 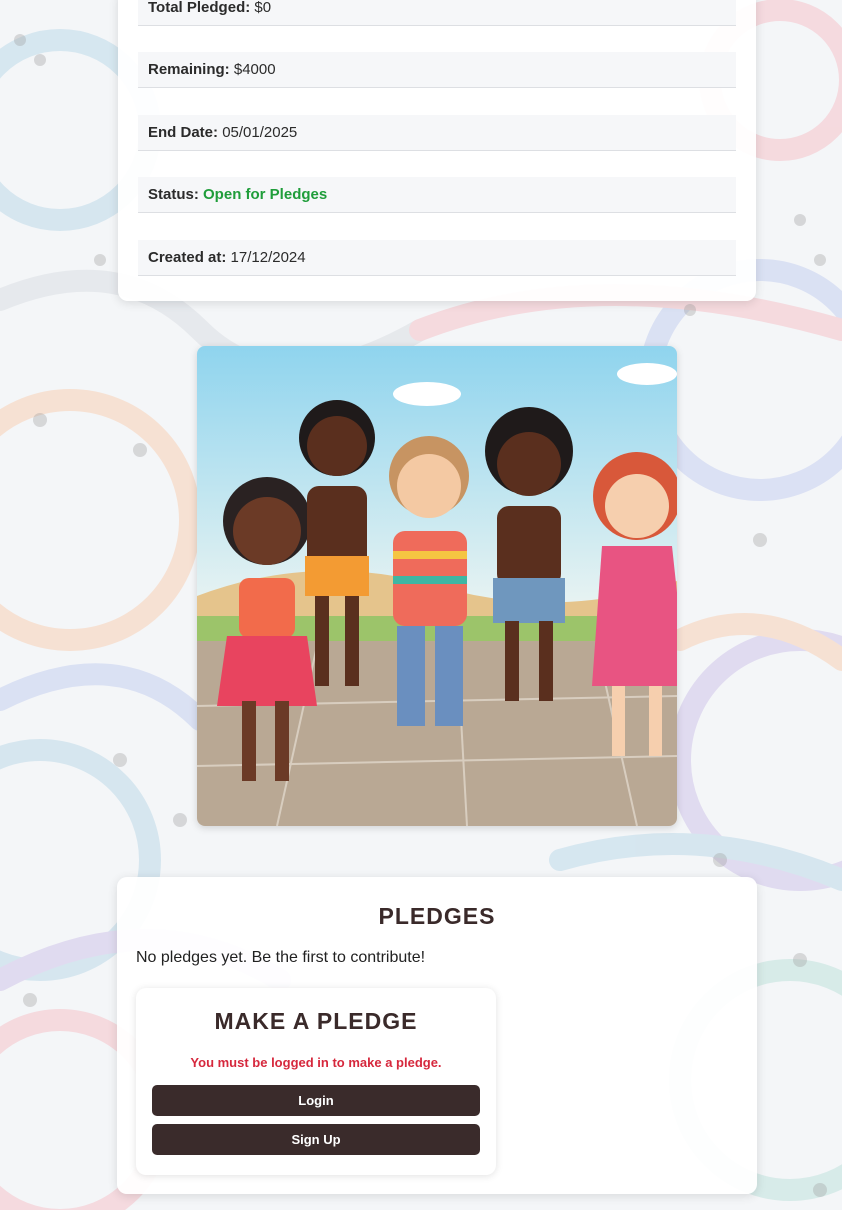 What do you see at coordinates (316, 1139) in the screenshot?
I see `sign-up-button: Sign Up` at bounding box center [316, 1139].